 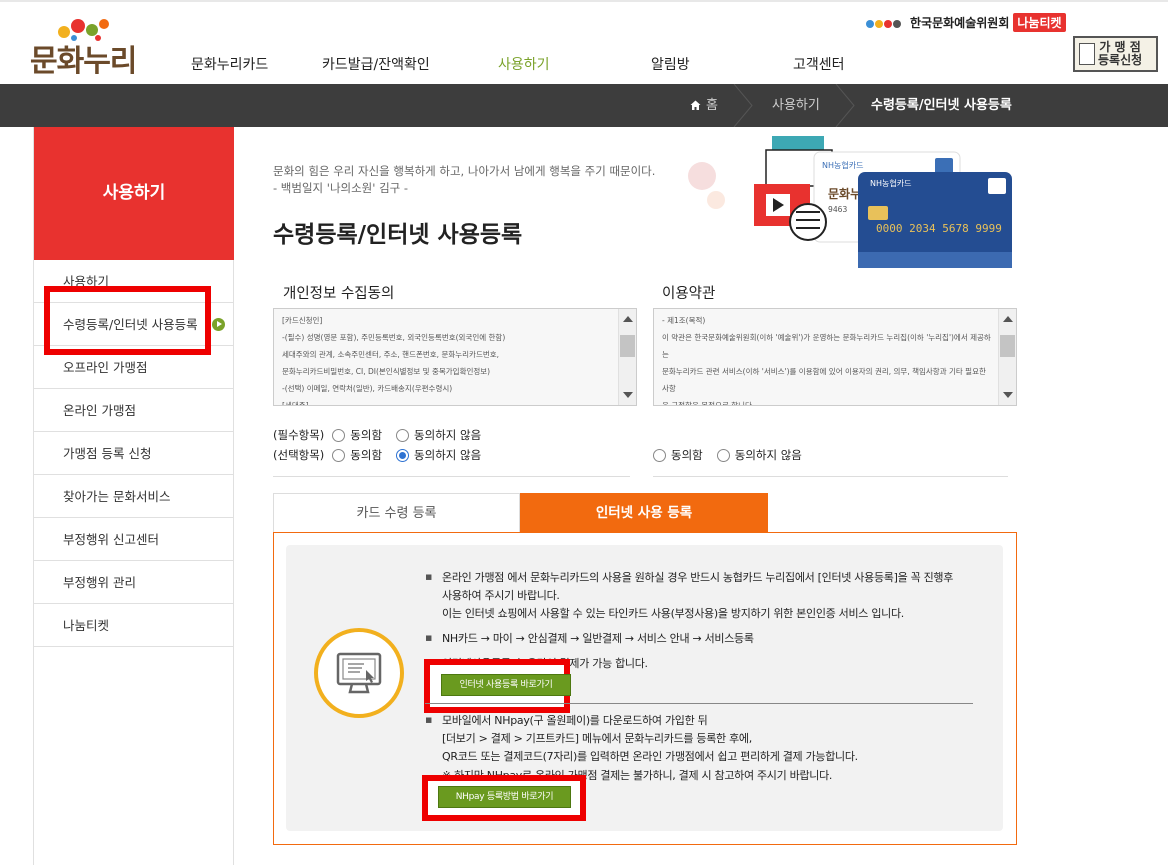 What do you see at coordinates (366, 435) in the screenshot?
I see `required-agree-label: 동의함` at bounding box center [366, 435].